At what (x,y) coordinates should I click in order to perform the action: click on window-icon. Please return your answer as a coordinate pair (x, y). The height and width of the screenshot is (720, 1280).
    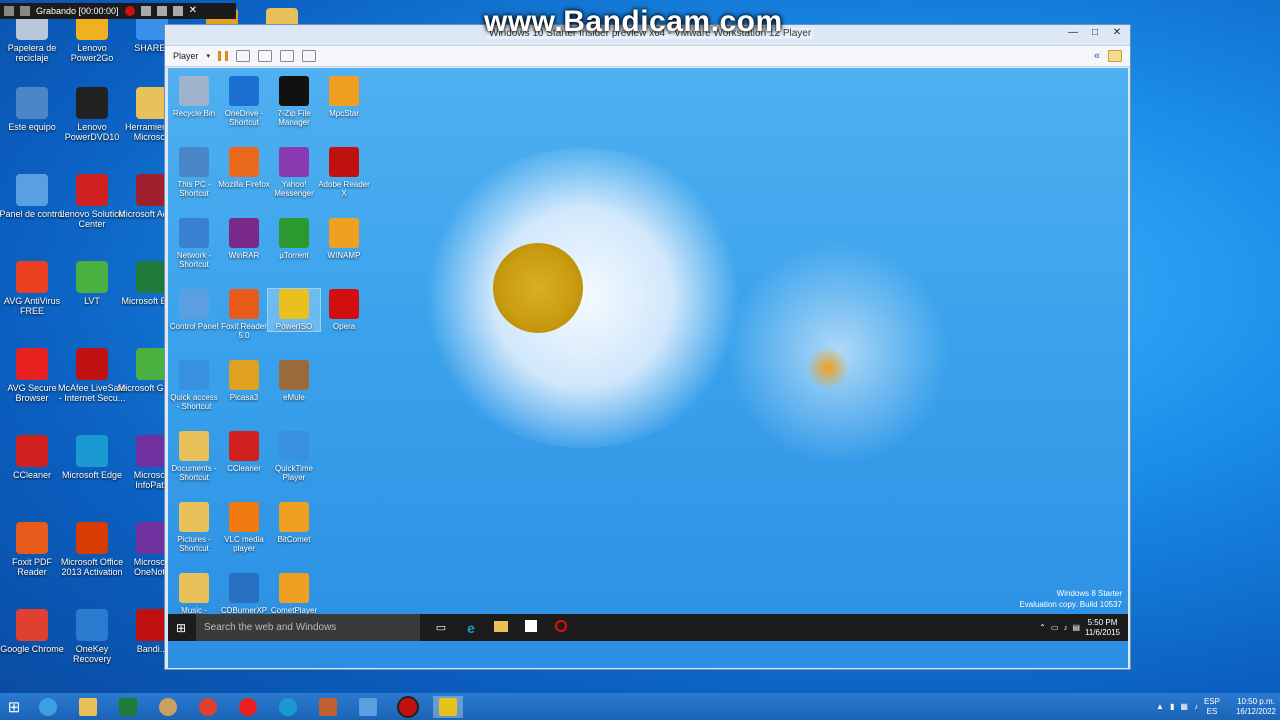
    Looking at the image, I should click on (9, 11).